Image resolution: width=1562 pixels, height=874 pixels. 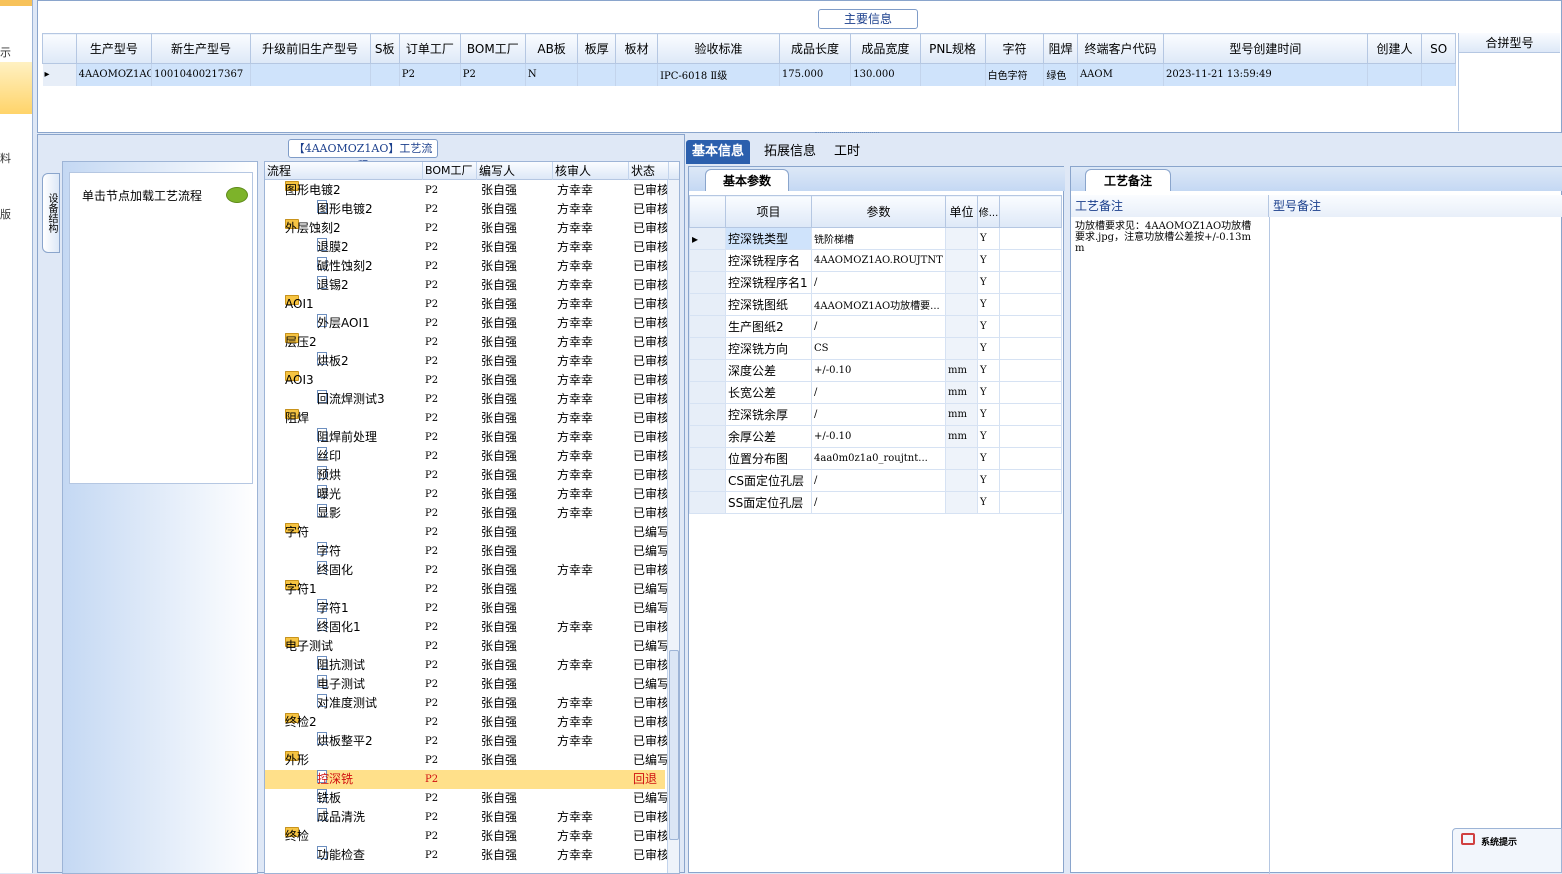 What do you see at coordinates (467, 437) in the screenshot?
I see `tree-row: 阻焊前处理 P2 张自强 方幸幸 已审核` at bounding box center [467, 437].